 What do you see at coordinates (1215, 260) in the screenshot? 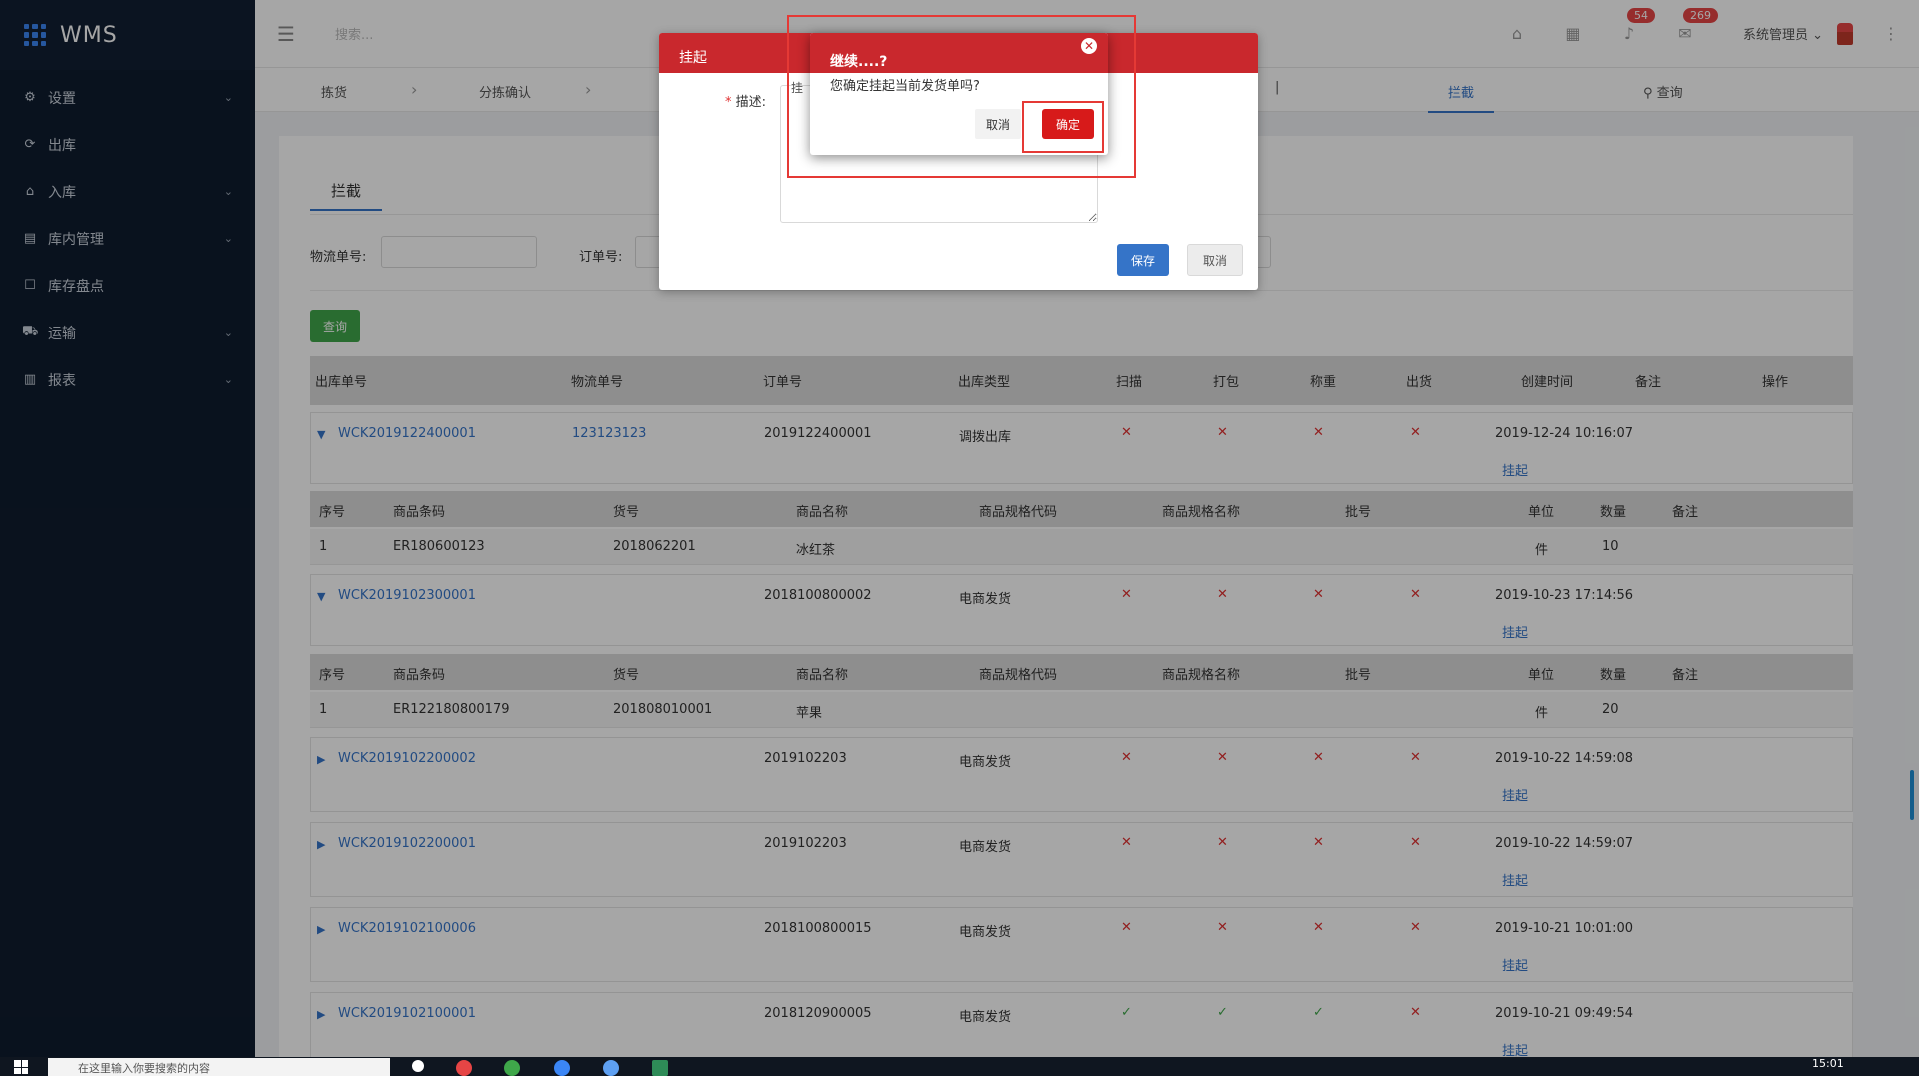
I see `cancel-button: 取消` at bounding box center [1215, 260].